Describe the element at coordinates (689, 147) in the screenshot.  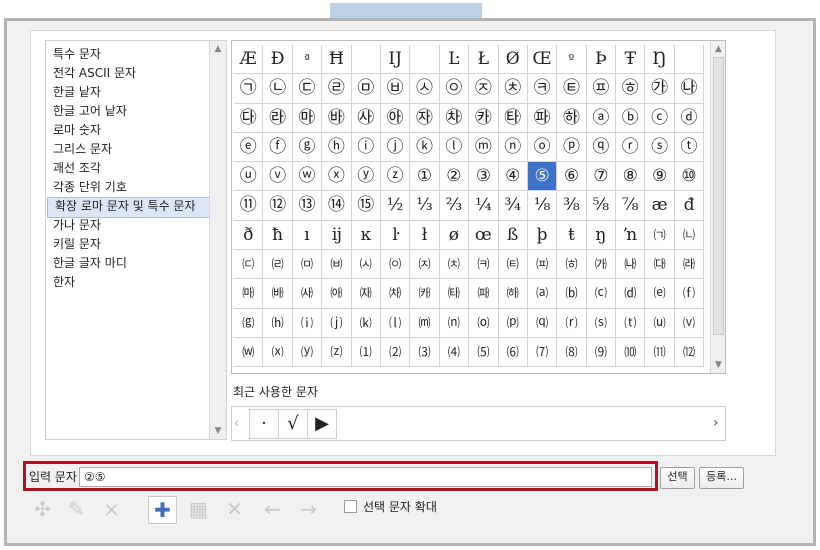
I see `char-cell: ⓣ` at that location.